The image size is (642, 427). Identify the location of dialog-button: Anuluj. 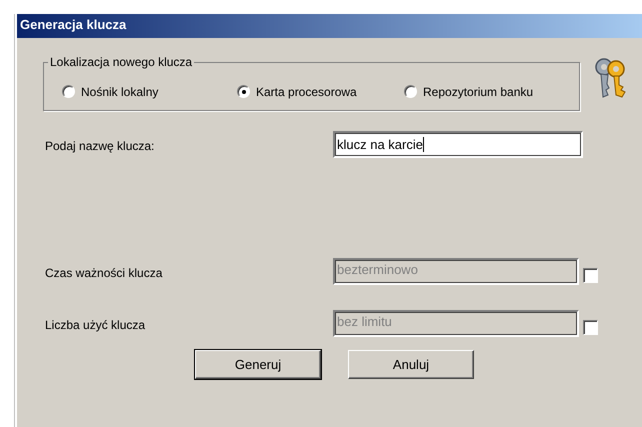
(411, 364).